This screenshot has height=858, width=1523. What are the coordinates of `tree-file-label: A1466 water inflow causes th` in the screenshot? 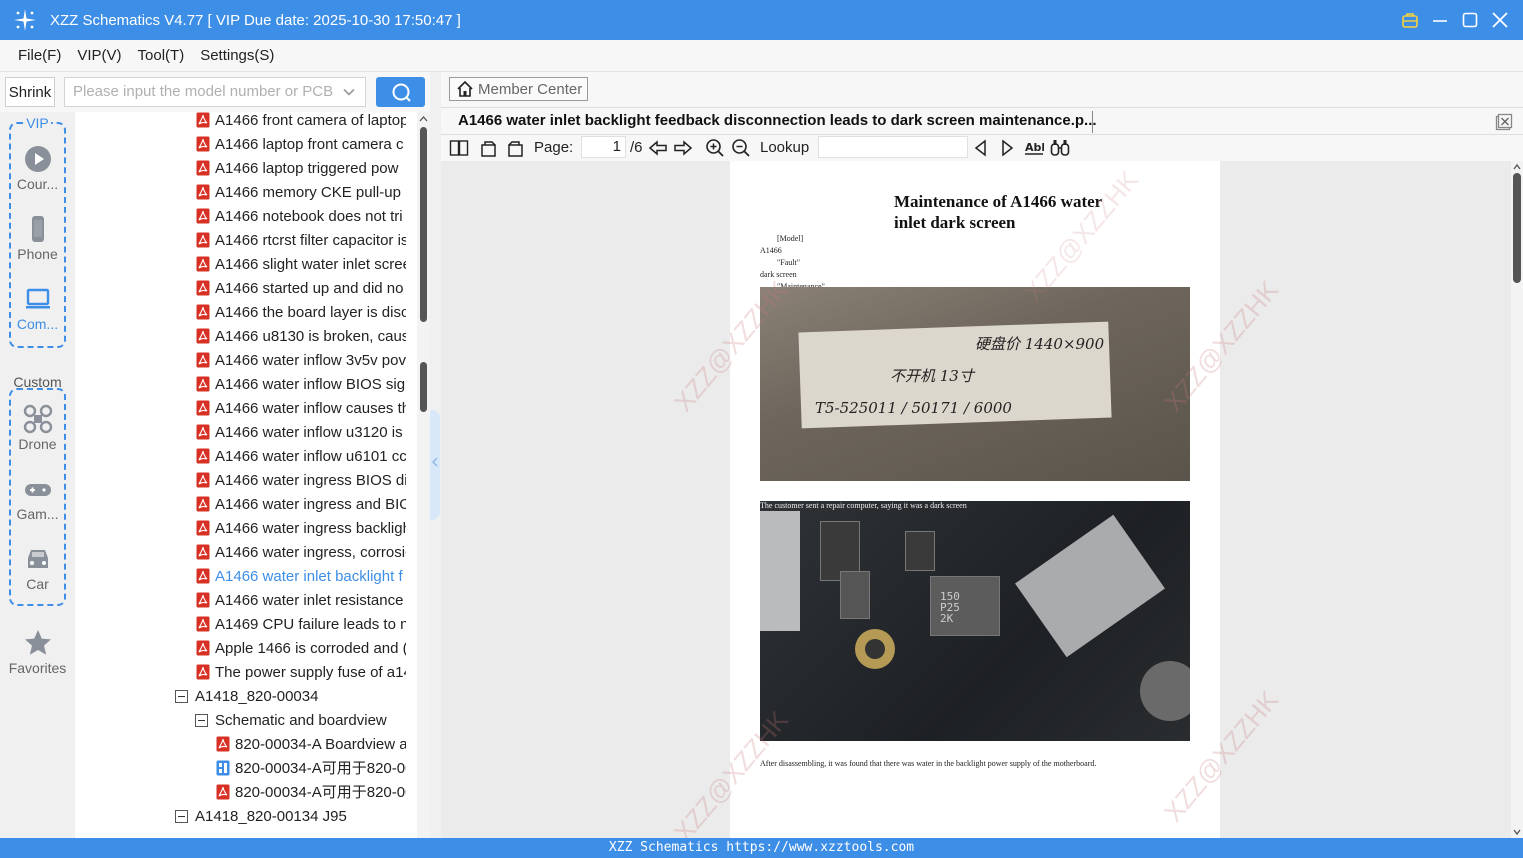 It's located at (310, 408).